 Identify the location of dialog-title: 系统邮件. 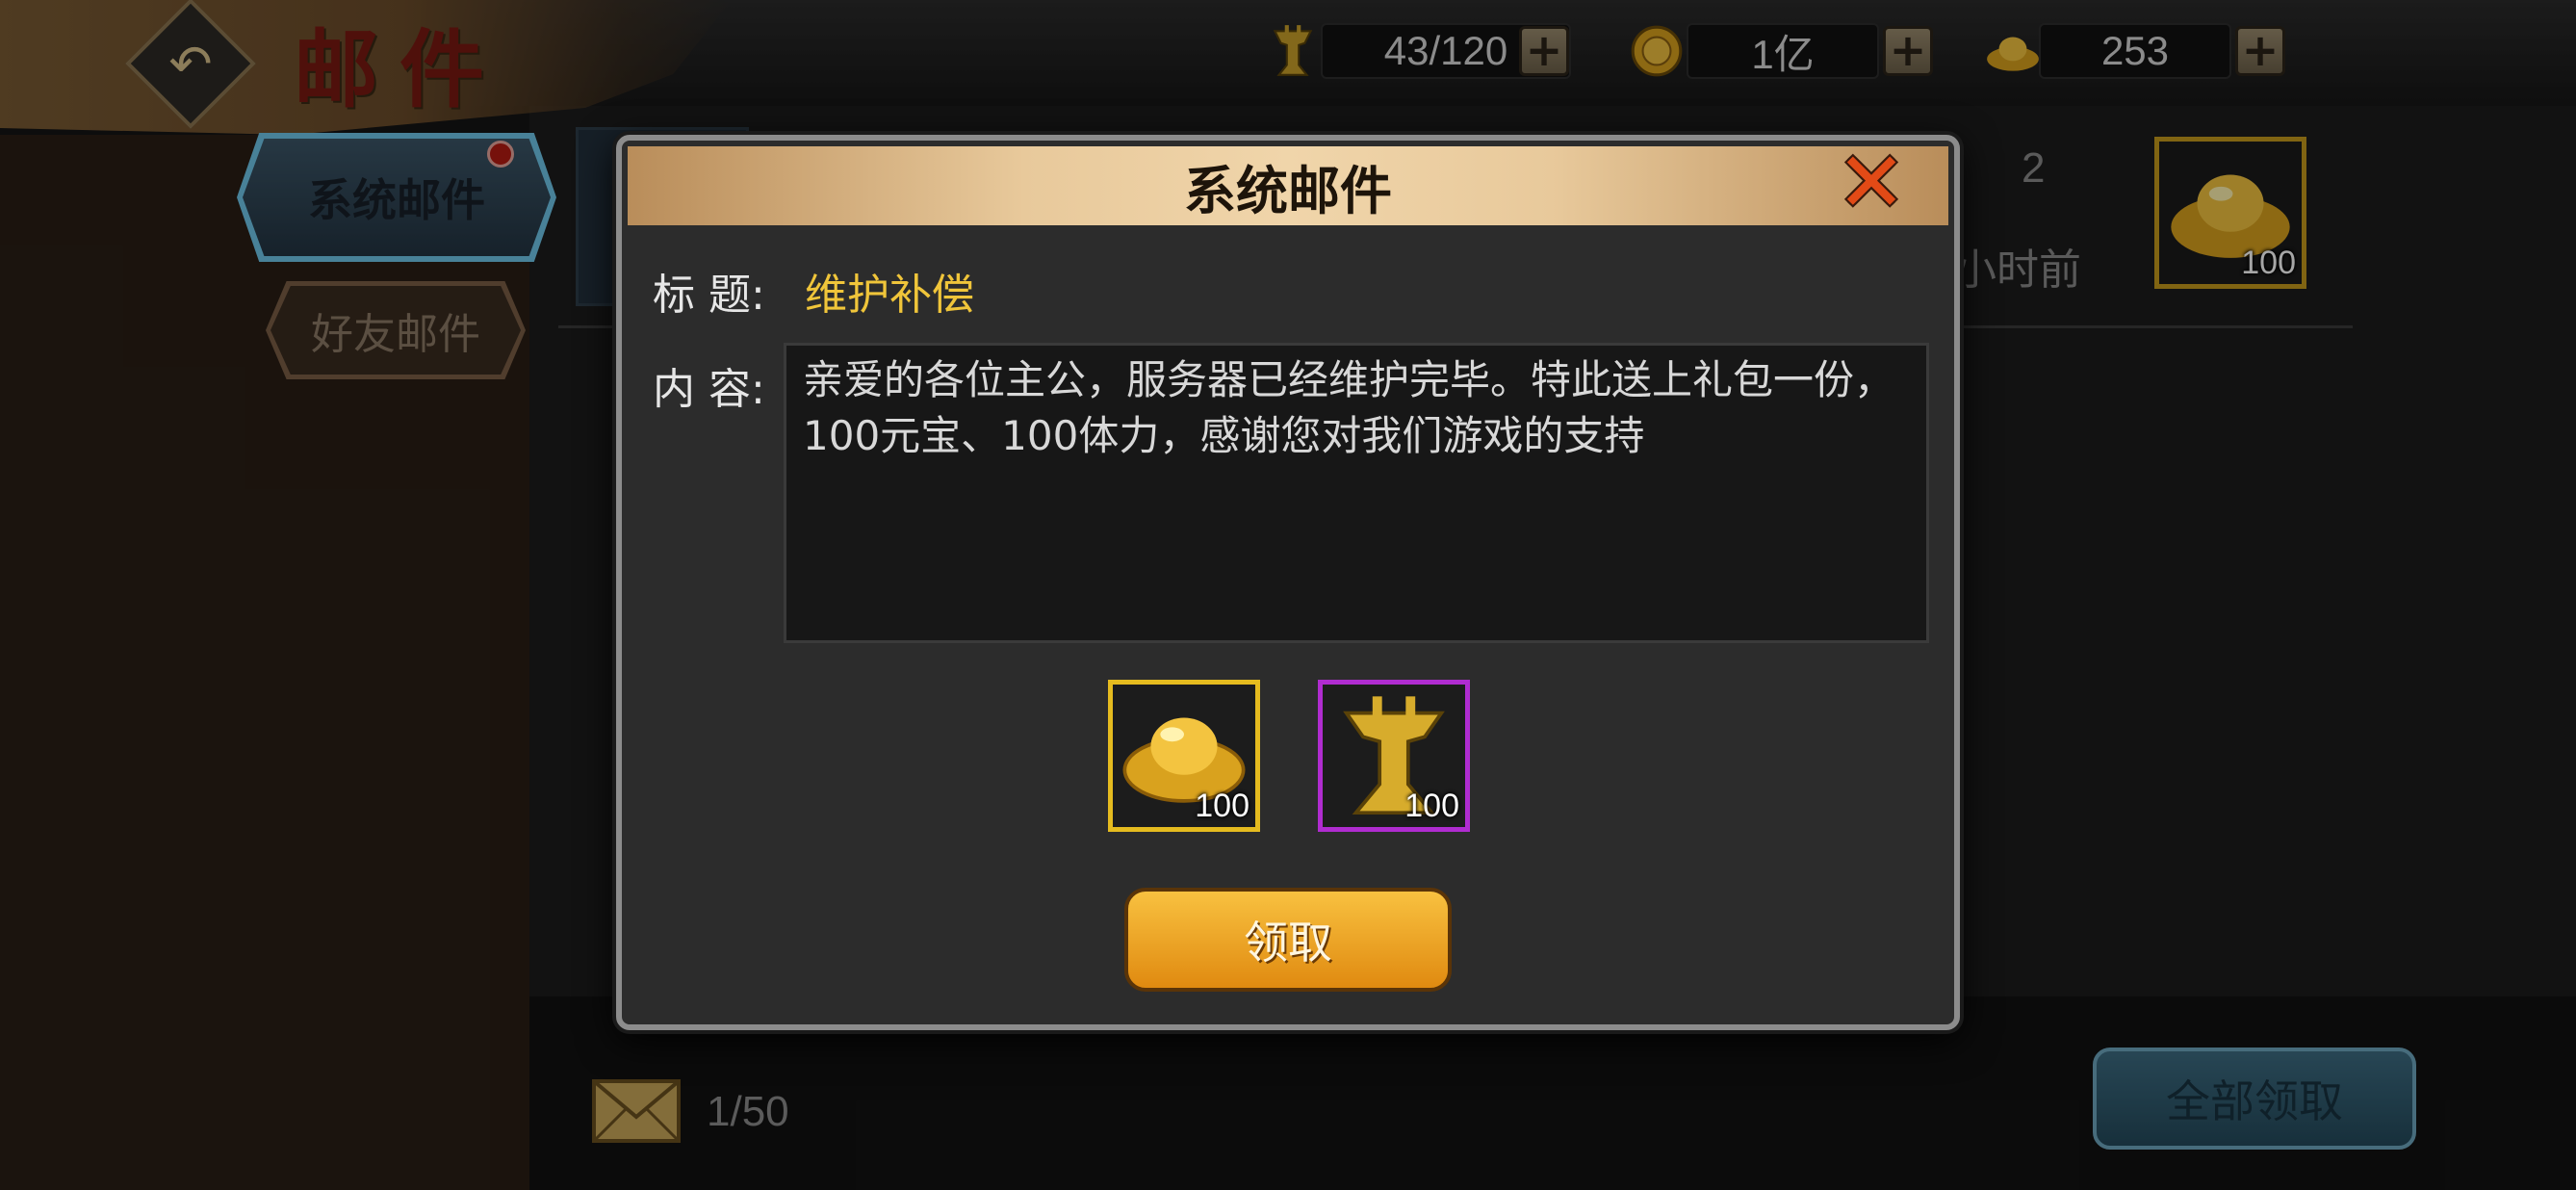
(1288, 191).